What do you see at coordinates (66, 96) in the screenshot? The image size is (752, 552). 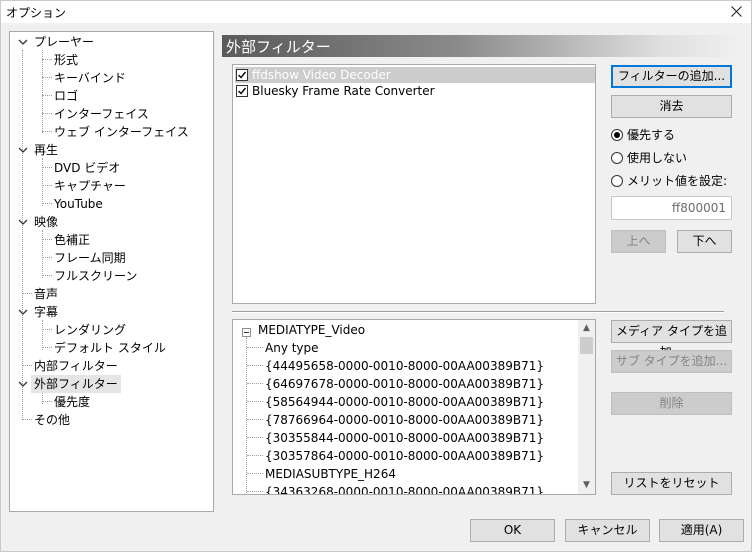 I see `tree-item-logo: ロゴ` at bounding box center [66, 96].